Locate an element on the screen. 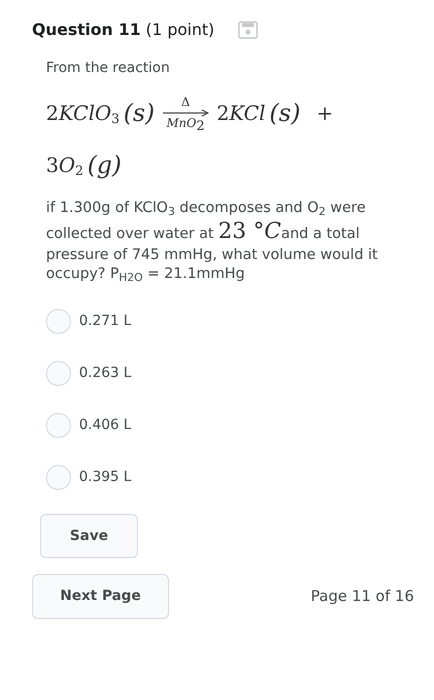 Image resolution: width=434 pixels, height=700 pixels. state-label: (g) is located at coordinates (104, 165).